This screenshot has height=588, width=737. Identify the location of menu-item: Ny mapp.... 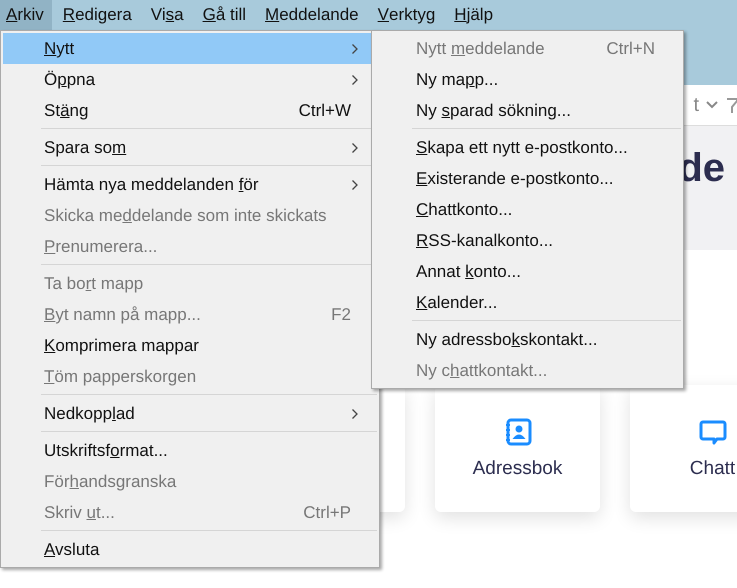
(527, 79).